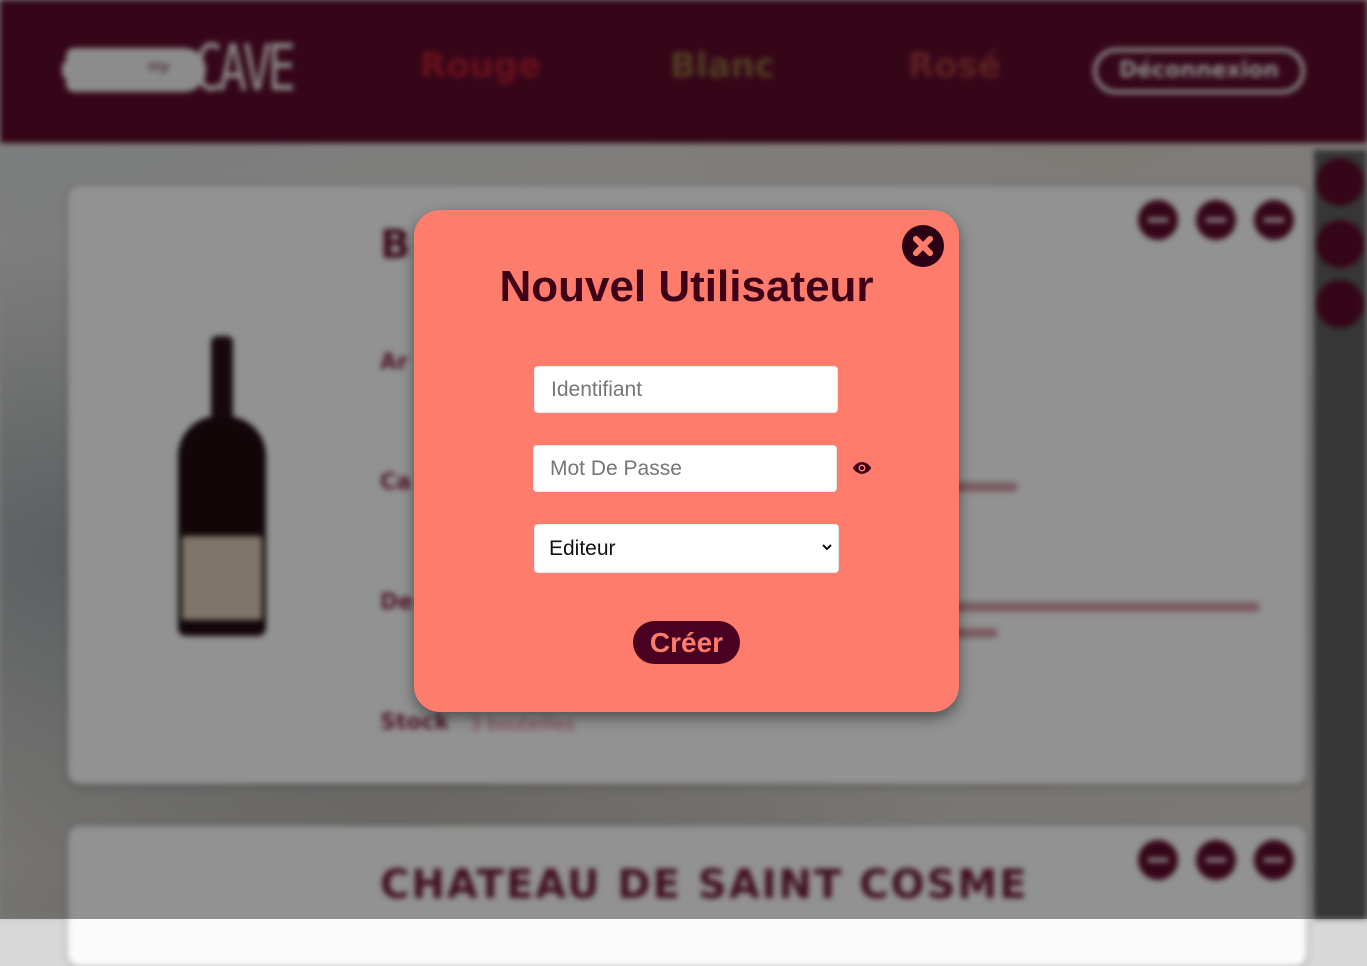  Describe the element at coordinates (686, 548) in the screenshot. I see `role-select: Editeur` at that location.